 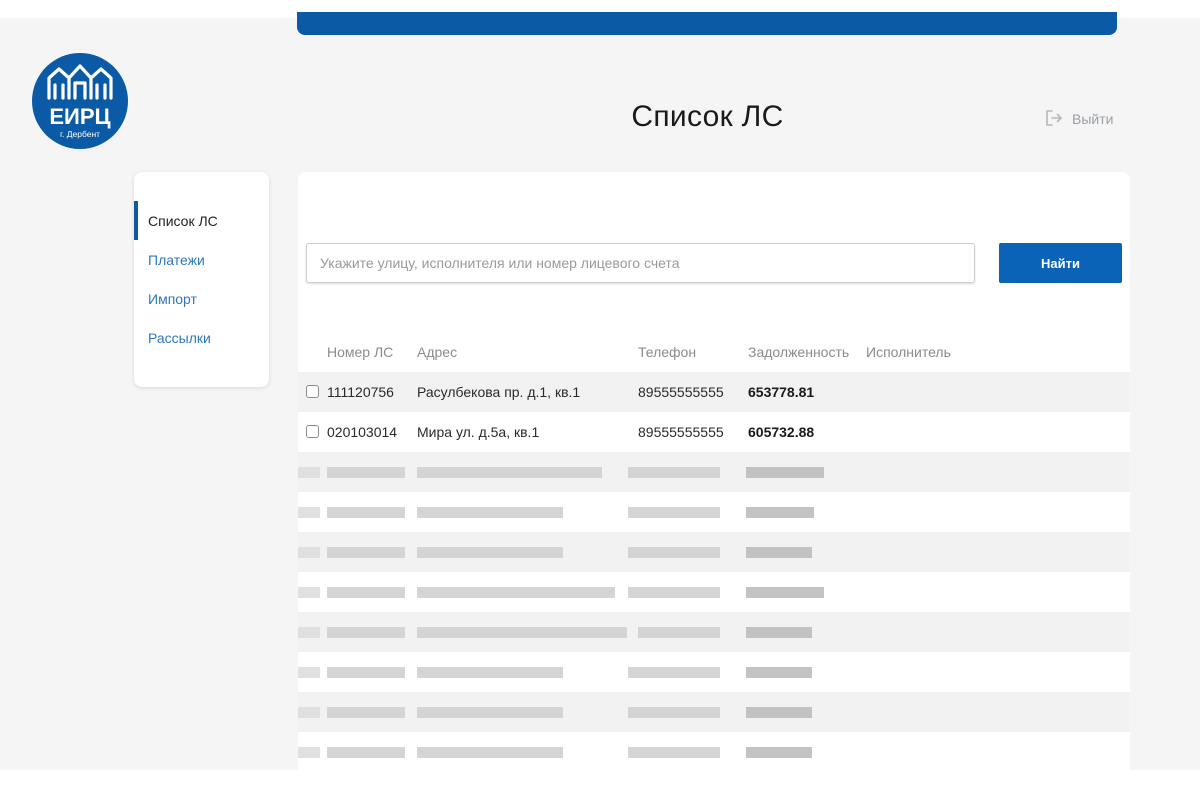 I want to click on logout-icon, so click(x=1054, y=119).